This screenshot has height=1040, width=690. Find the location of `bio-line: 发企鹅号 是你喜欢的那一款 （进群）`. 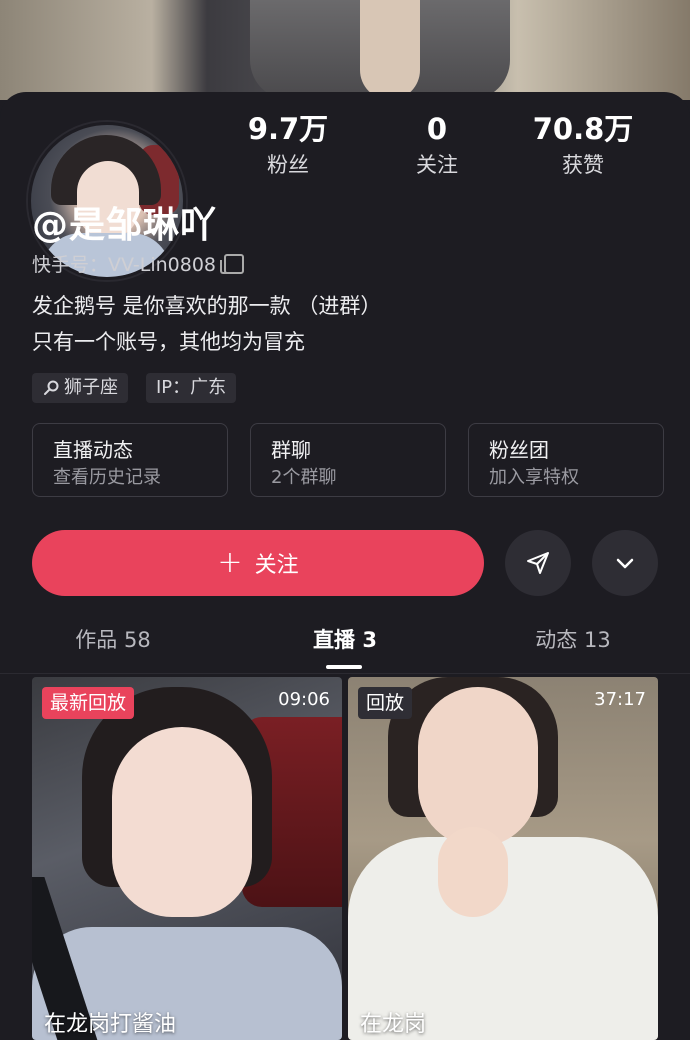

bio-line: 发企鹅号 是你喜欢的那一款 （进群） is located at coordinates (207, 306).